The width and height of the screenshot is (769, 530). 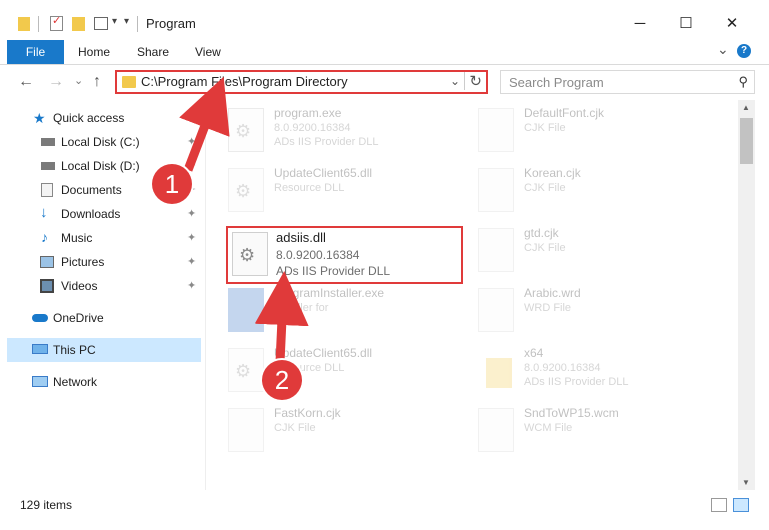 I want to click on arrow-to-address-bar, so click(x=204, y=124).